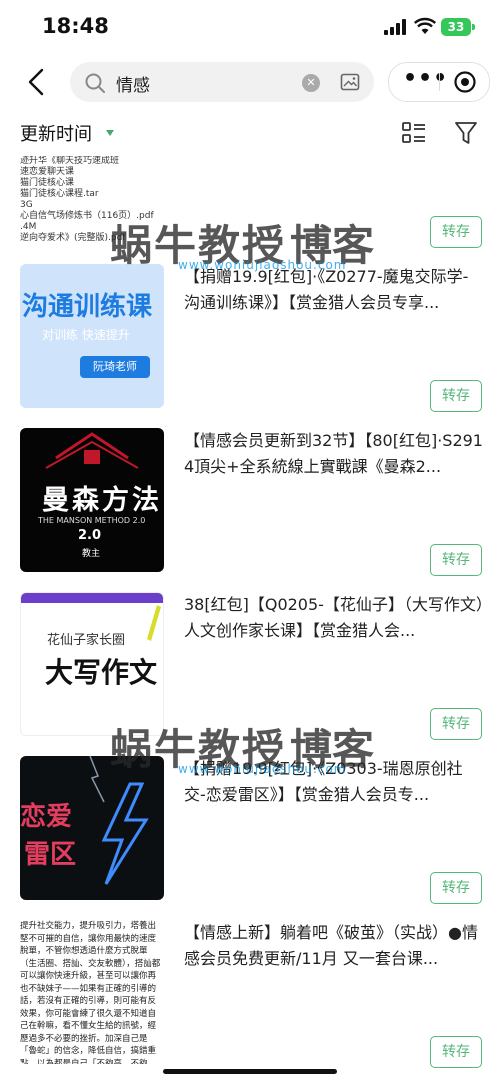 The height and width of the screenshot is (1084, 500). I want to click on thumbnail-title: 雷区, so click(50, 855).